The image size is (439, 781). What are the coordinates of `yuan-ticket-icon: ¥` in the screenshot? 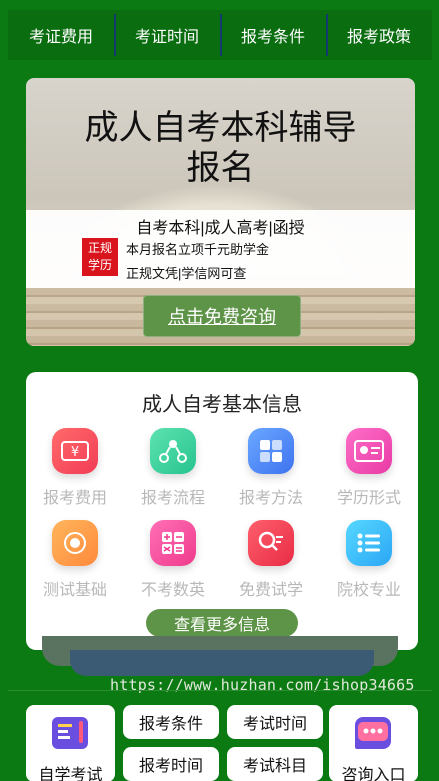 It's located at (75, 451).